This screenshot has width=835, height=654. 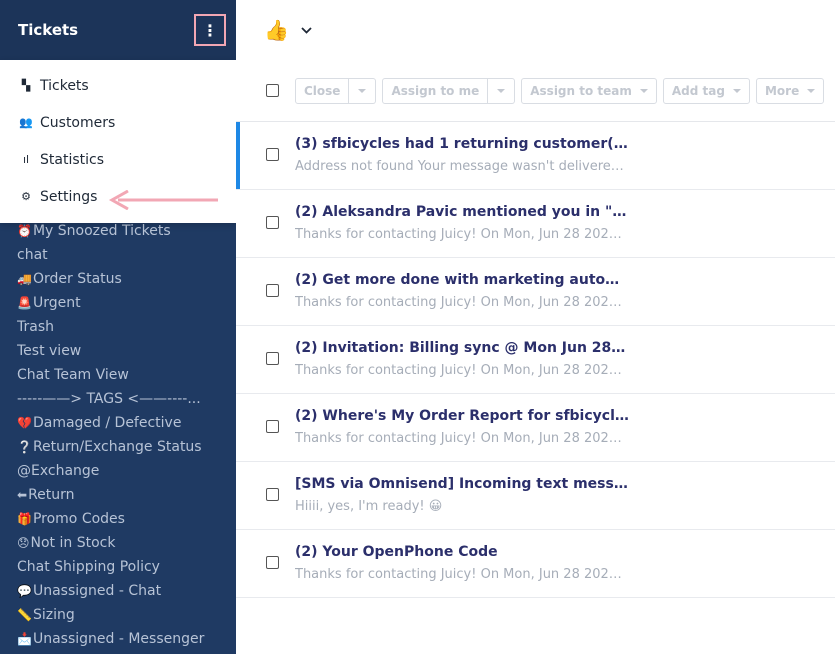 What do you see at coordinates (782, 91) in the screenshot?
I see `button-label: More` at bounding box center [782, 91].